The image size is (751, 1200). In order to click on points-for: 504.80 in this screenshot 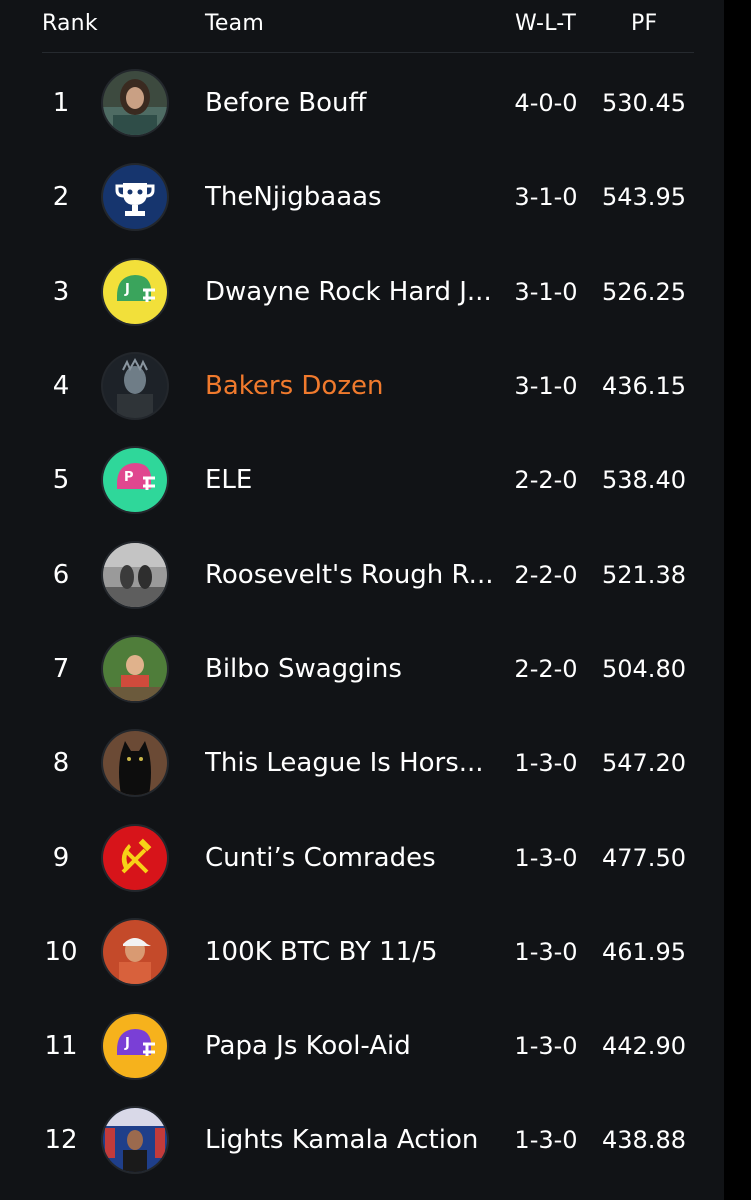, I will do `click(644, 668)`.